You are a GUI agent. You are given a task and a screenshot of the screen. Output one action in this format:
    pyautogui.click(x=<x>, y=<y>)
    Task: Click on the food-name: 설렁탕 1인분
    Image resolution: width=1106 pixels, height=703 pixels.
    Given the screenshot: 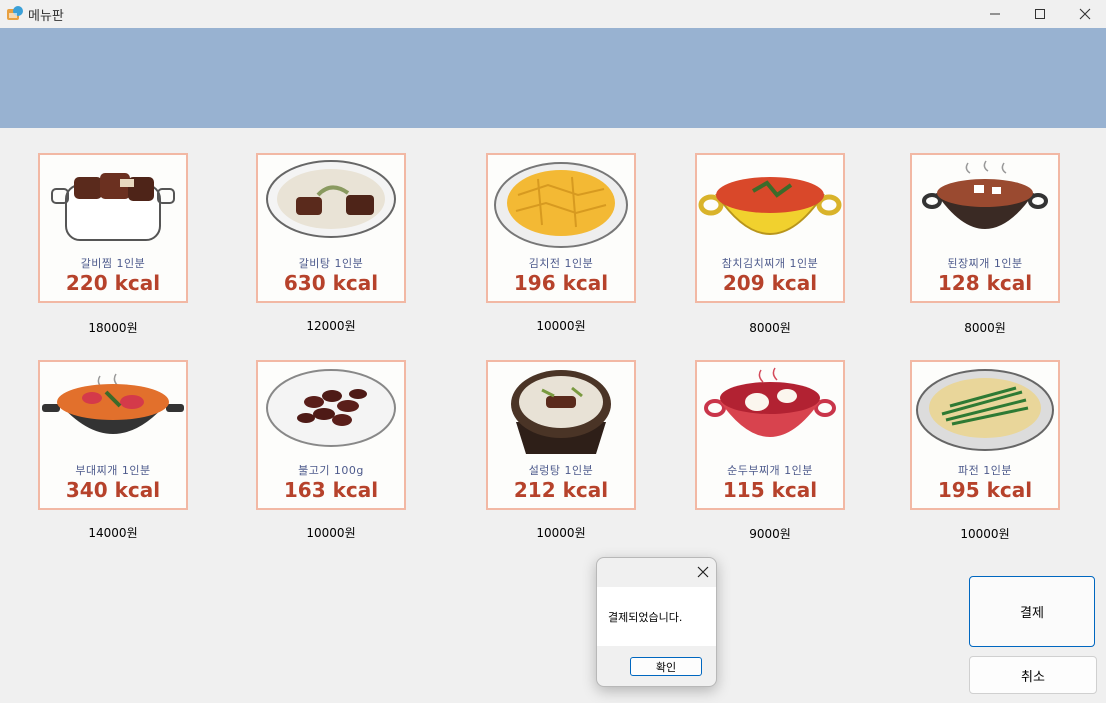 What is the action you would take?
    pyautogui.click(x=561, y=470)
    